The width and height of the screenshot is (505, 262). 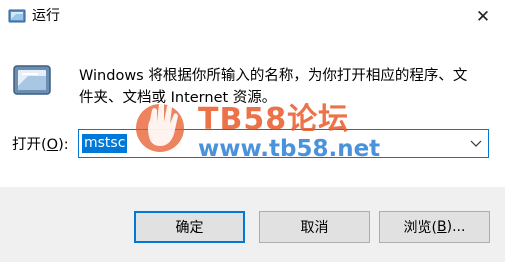 I want to click on window-title: 运行, so click(x=46, y=16).